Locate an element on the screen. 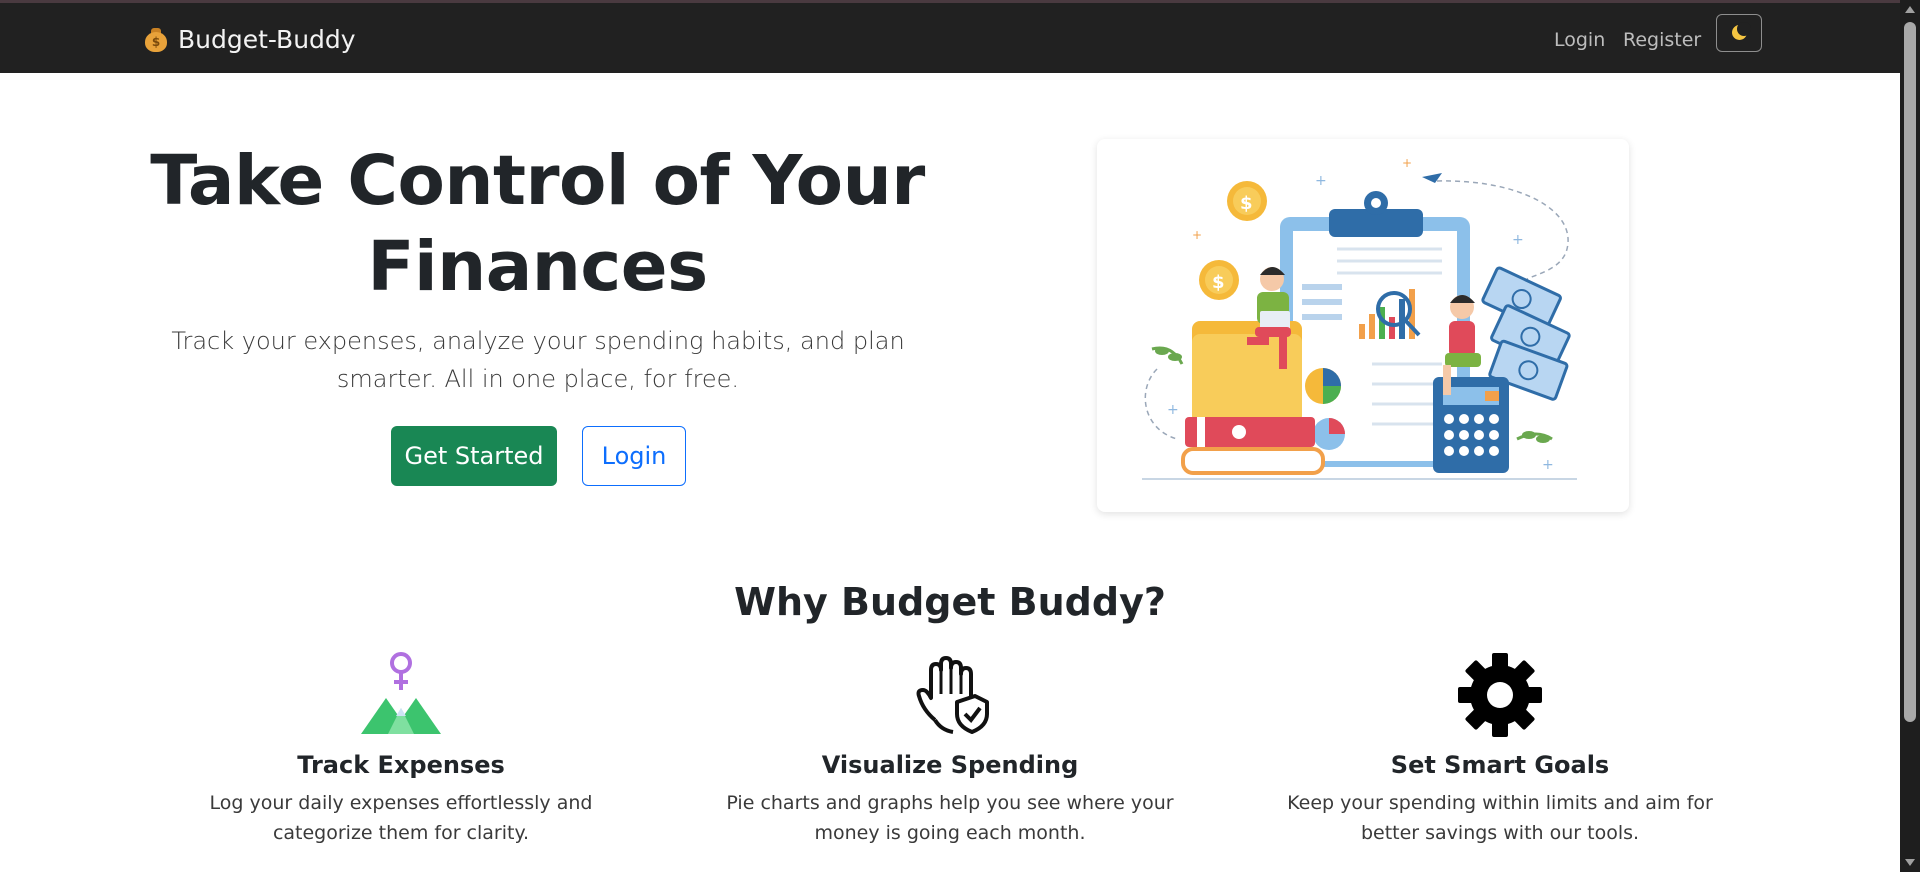 The width and height of the screenshot is (1920, 872). navbar: $ Budget-Buddy Login Register is located at coordinates (950, 38).